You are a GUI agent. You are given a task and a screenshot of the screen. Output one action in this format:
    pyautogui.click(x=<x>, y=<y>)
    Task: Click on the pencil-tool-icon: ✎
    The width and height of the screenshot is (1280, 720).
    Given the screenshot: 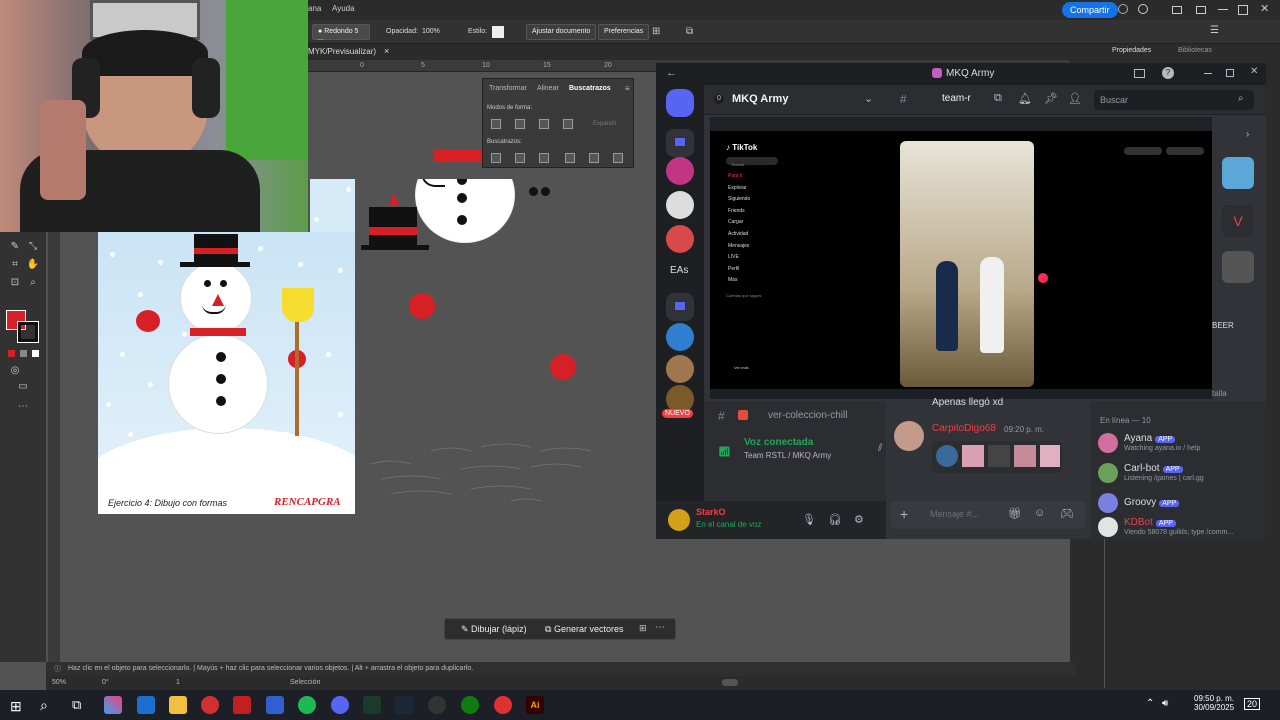 What is the action you would take?
    pyautogui.click(x=15, y=247)
    